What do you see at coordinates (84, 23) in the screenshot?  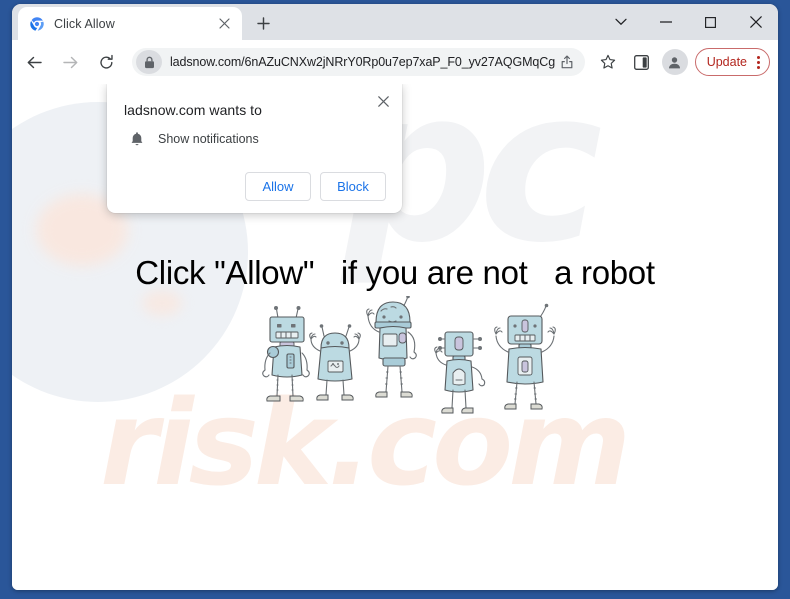 I see `tab-title: Click Allow` at bounding box center [84, 23].